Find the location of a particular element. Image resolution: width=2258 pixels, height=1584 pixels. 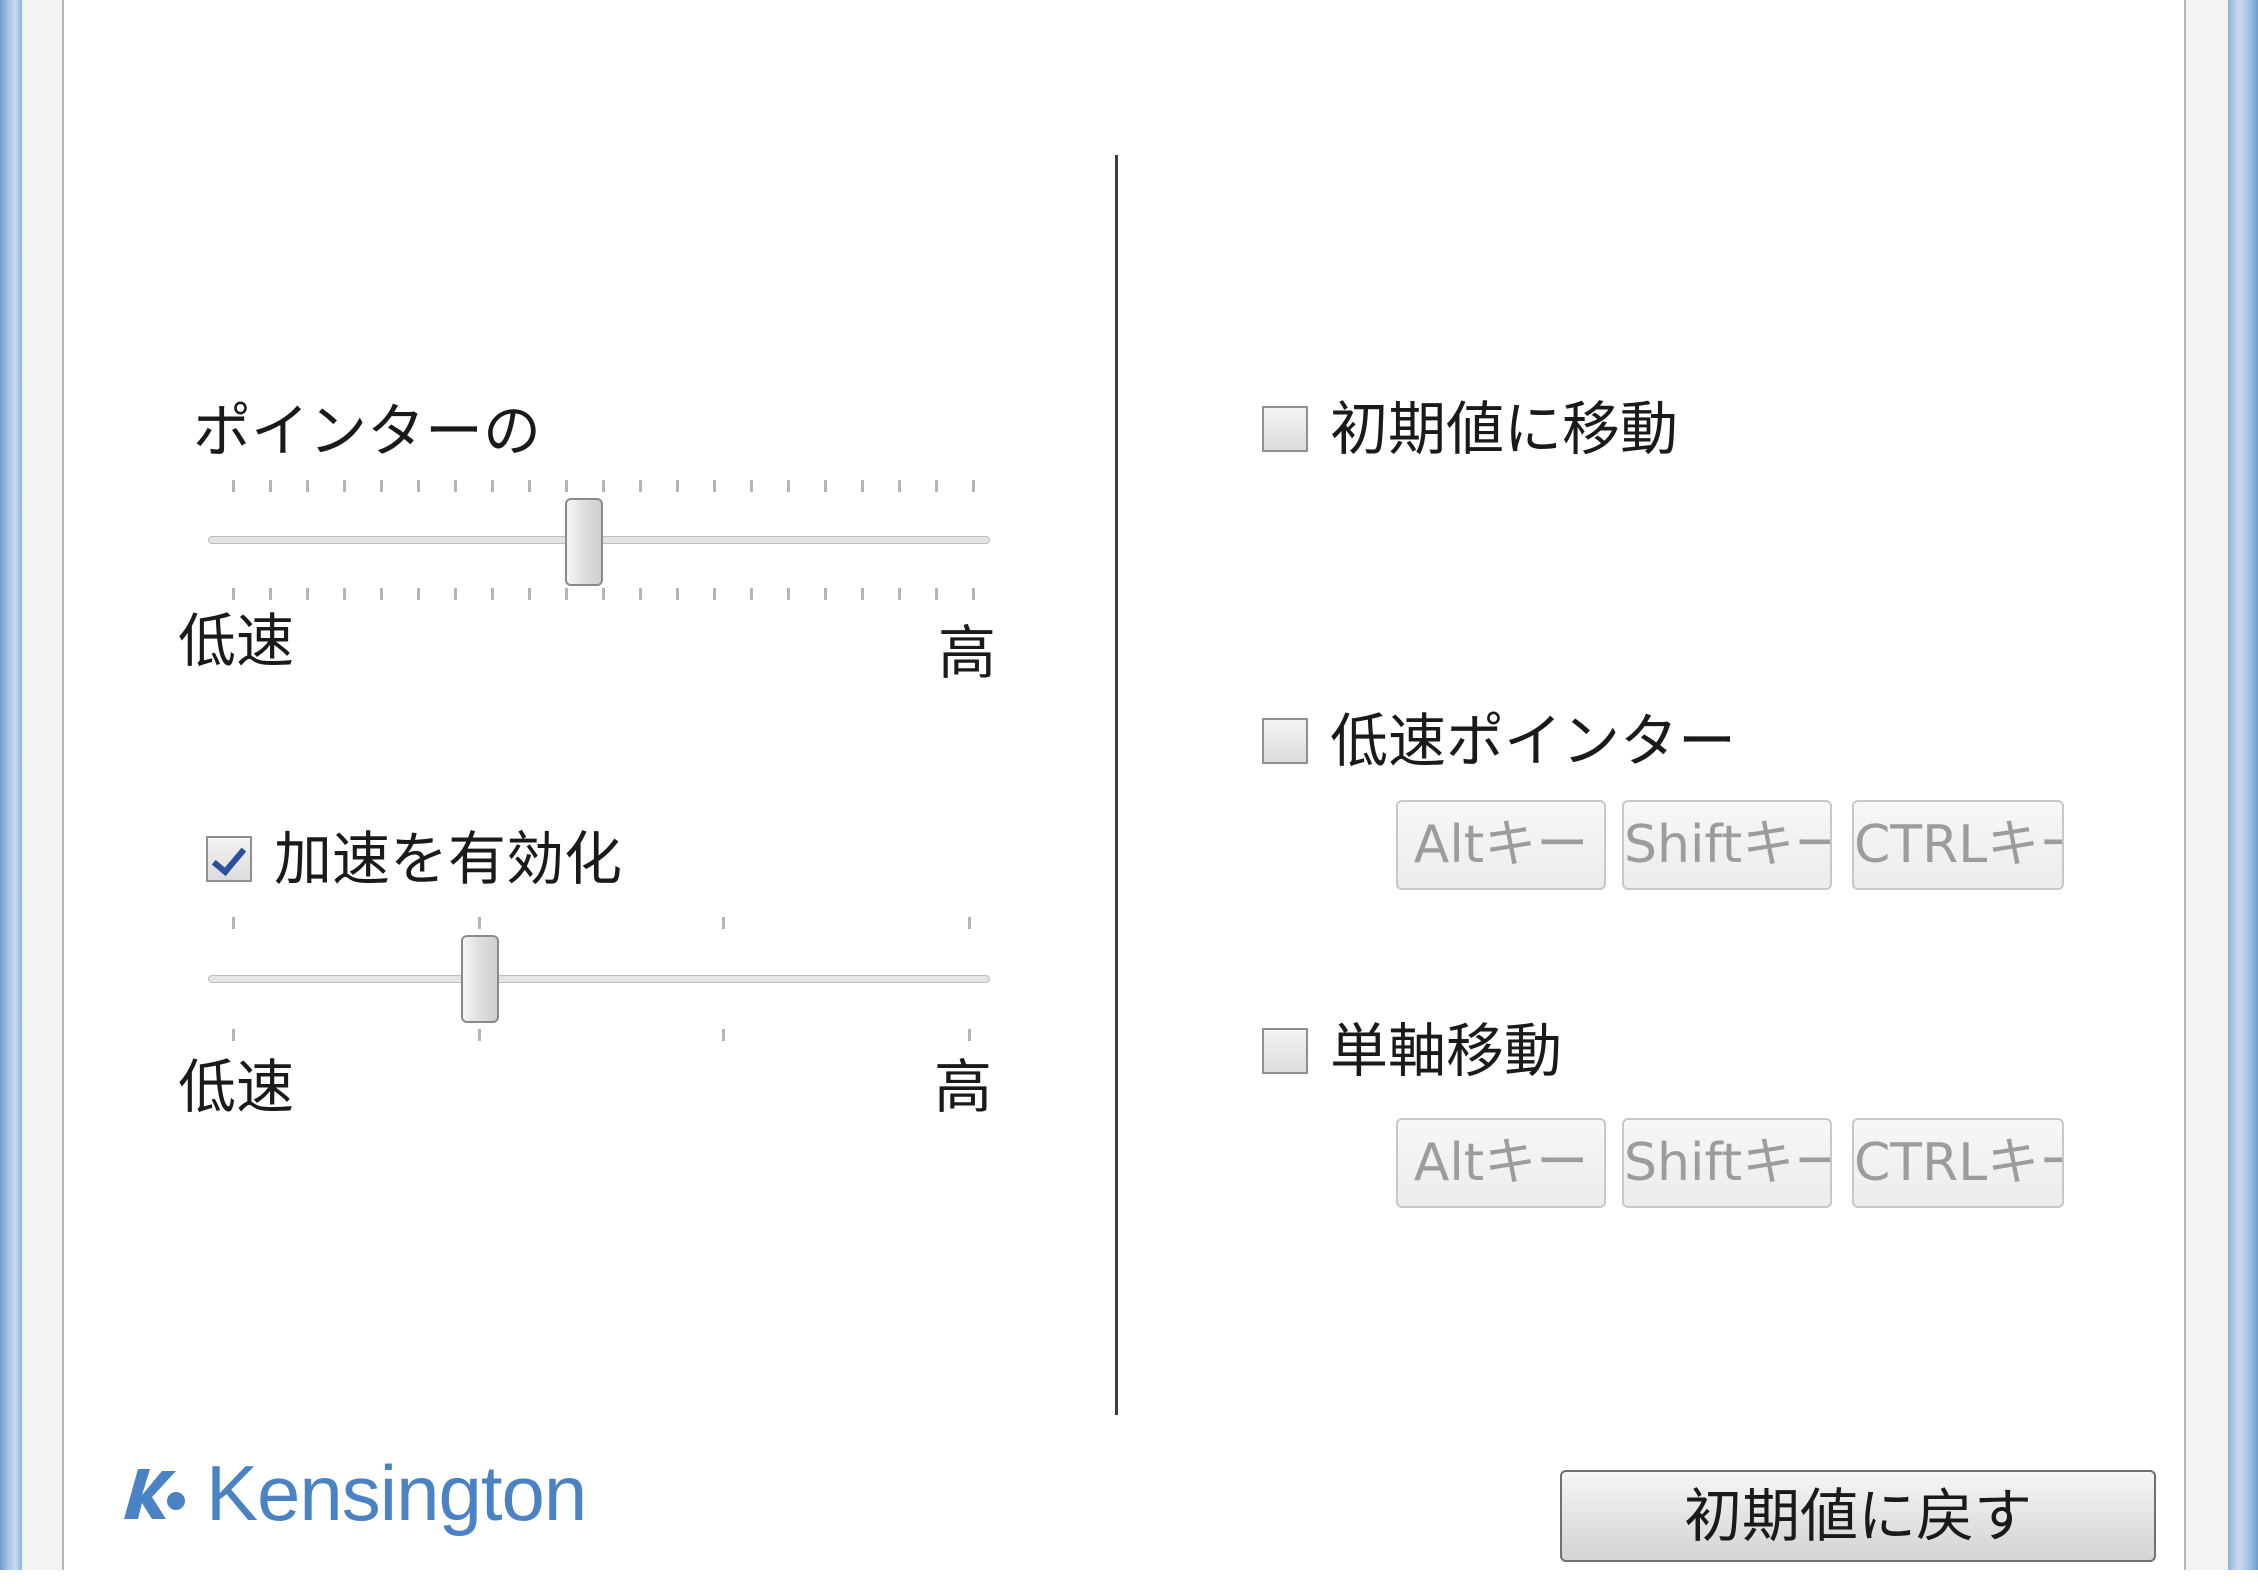

pointer-speed-slider is located at coordinates (599, 550).